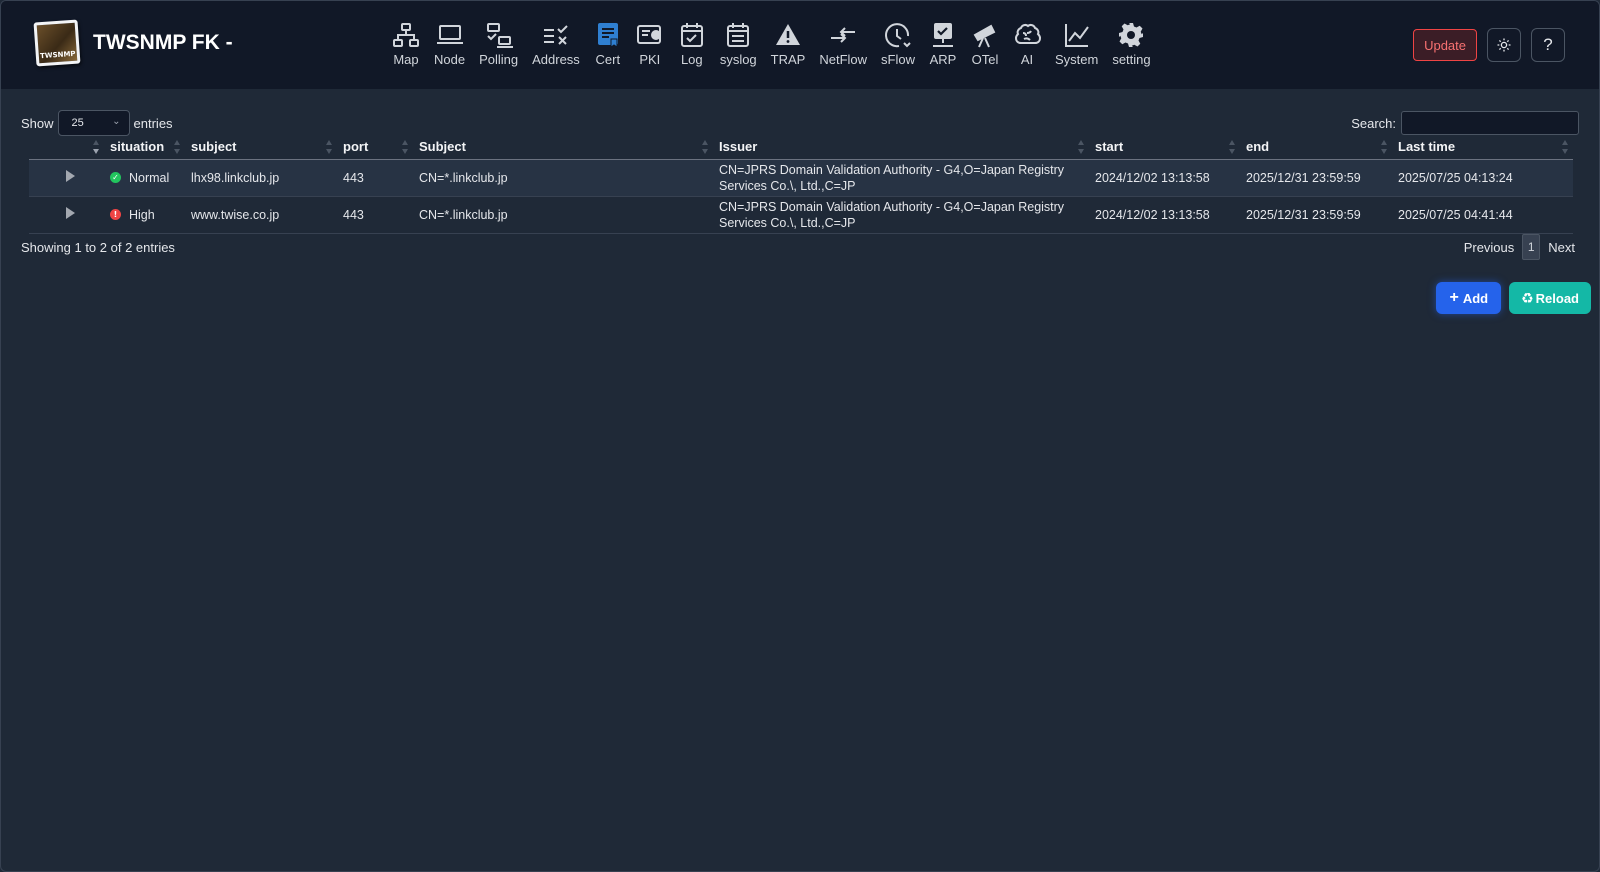  What do you see at coordinates (1475, 298) in the screenshot?
I see `add-label: Add` at bounding box center [1475, 298].